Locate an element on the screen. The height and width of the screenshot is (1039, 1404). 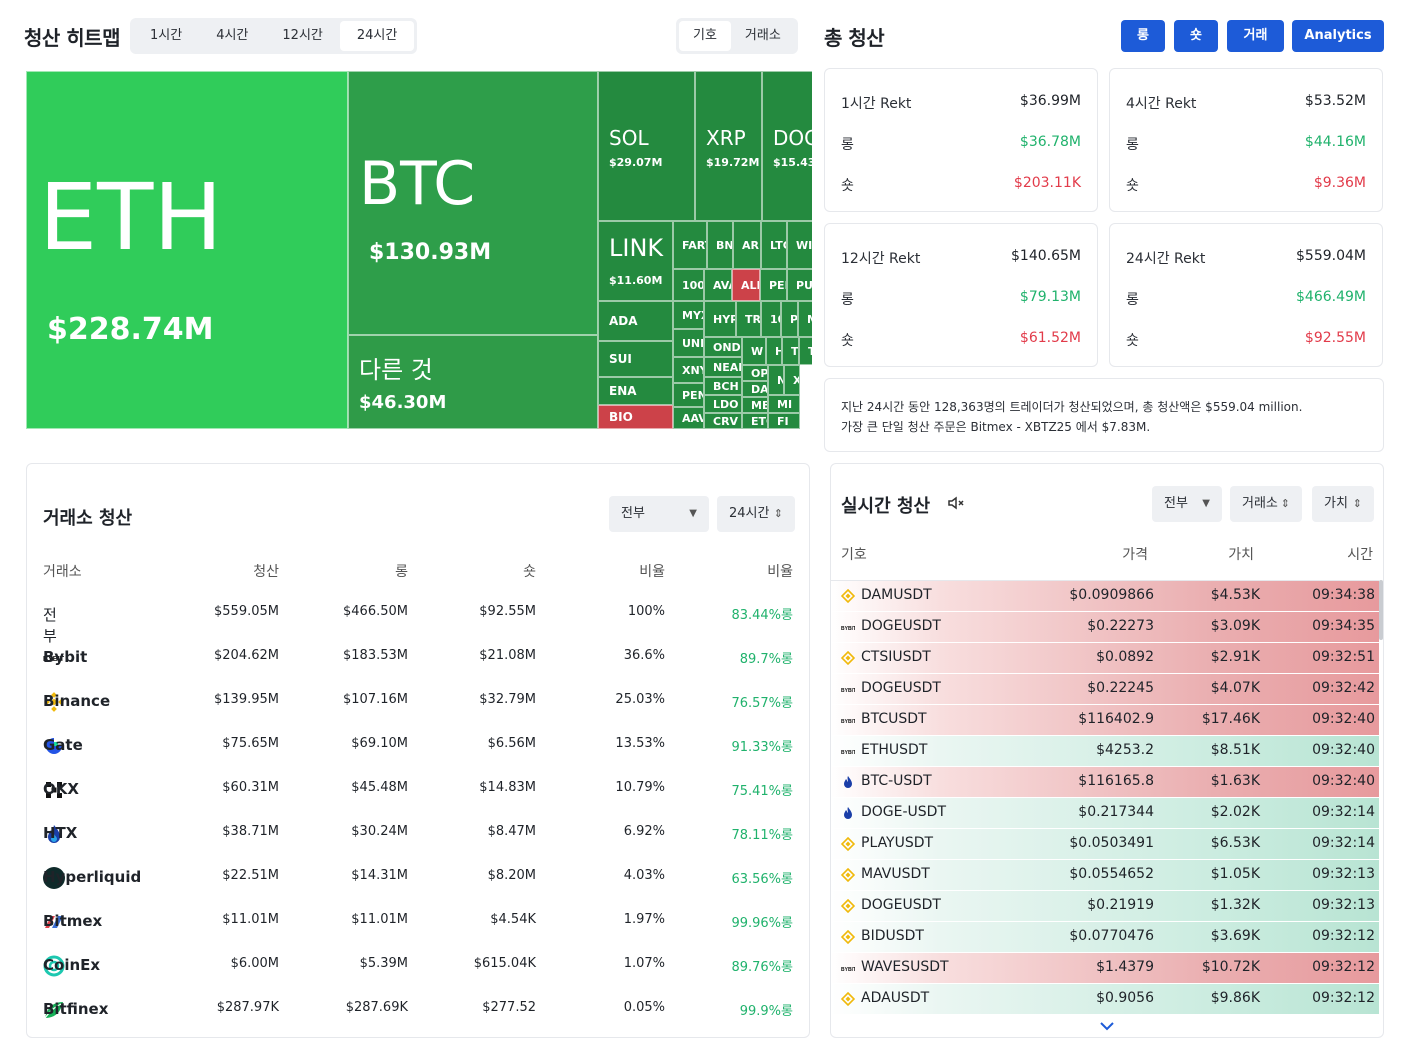
heatmap-cell-small: N is located at coordinates (776, 380).